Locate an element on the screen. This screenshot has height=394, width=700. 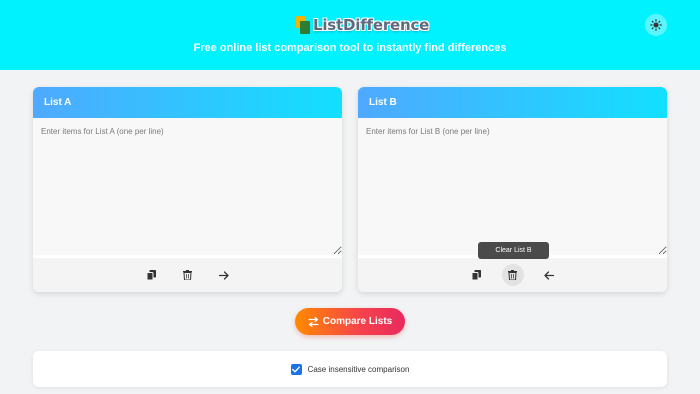
options-bar: Case insensitive comparison is located at coordinates (350, 369).